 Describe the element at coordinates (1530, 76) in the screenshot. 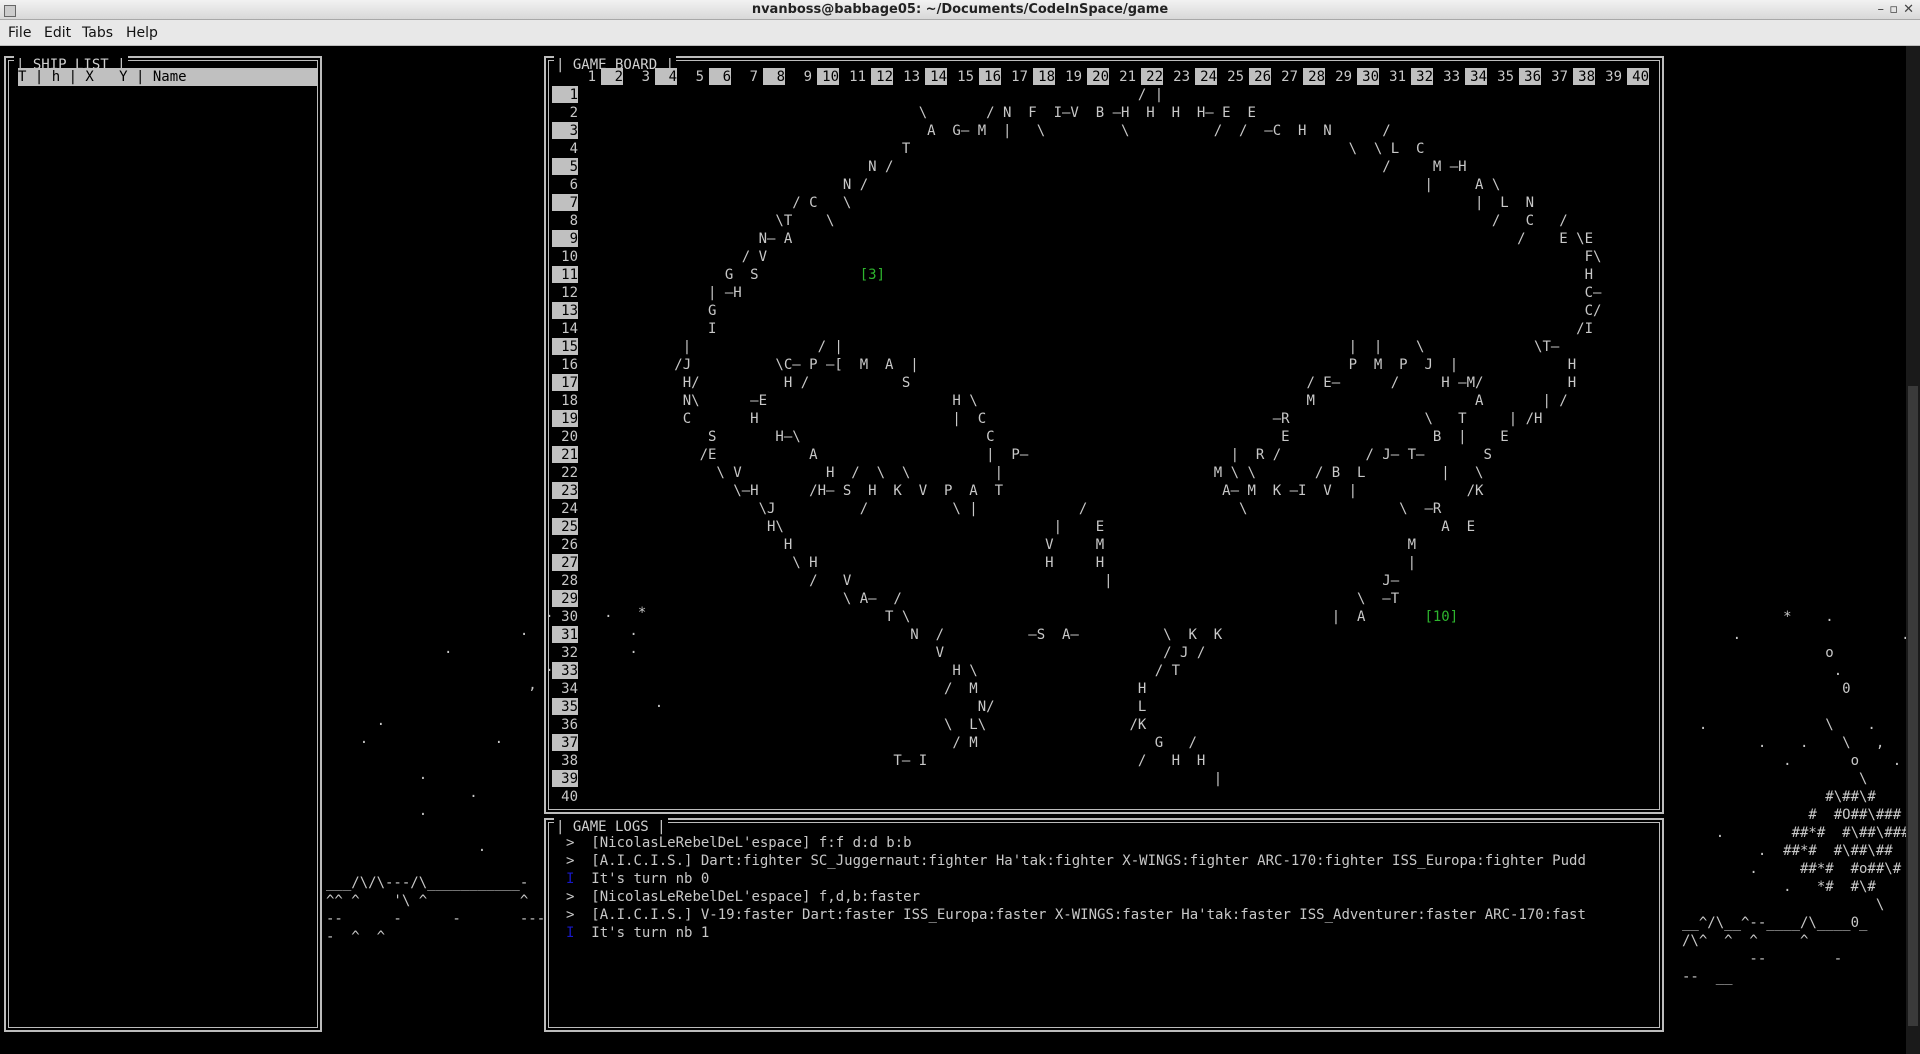

I see `board-column-number: 36` at that location.